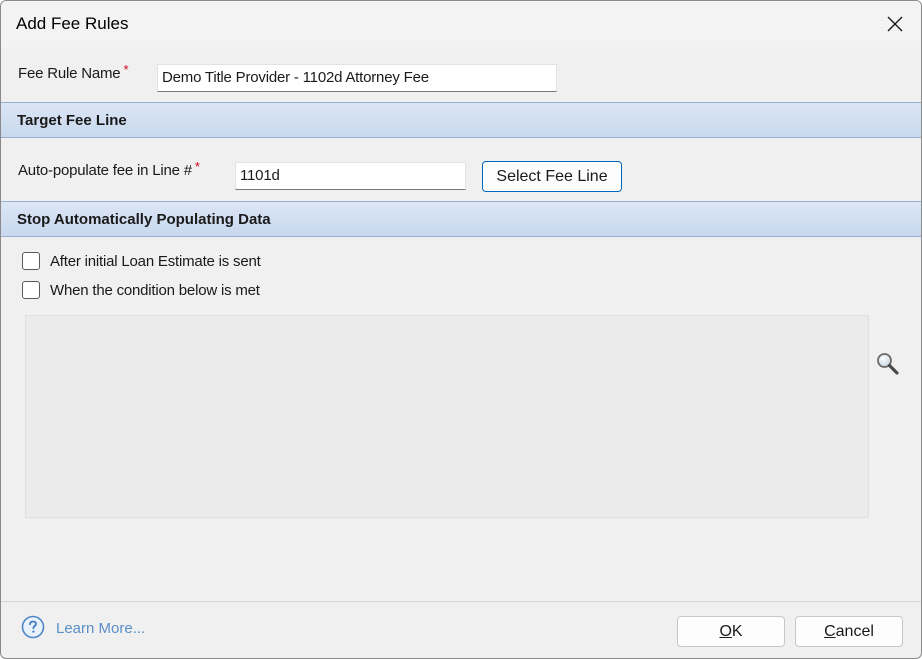  I want to click on condition-met-label: When the condition below is met, so click(155, 290).